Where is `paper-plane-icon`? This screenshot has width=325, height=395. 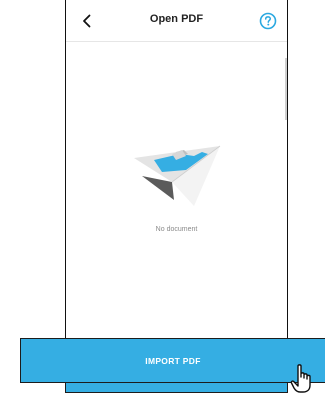 paper-plane-icon is located at coordinates (177, 175).